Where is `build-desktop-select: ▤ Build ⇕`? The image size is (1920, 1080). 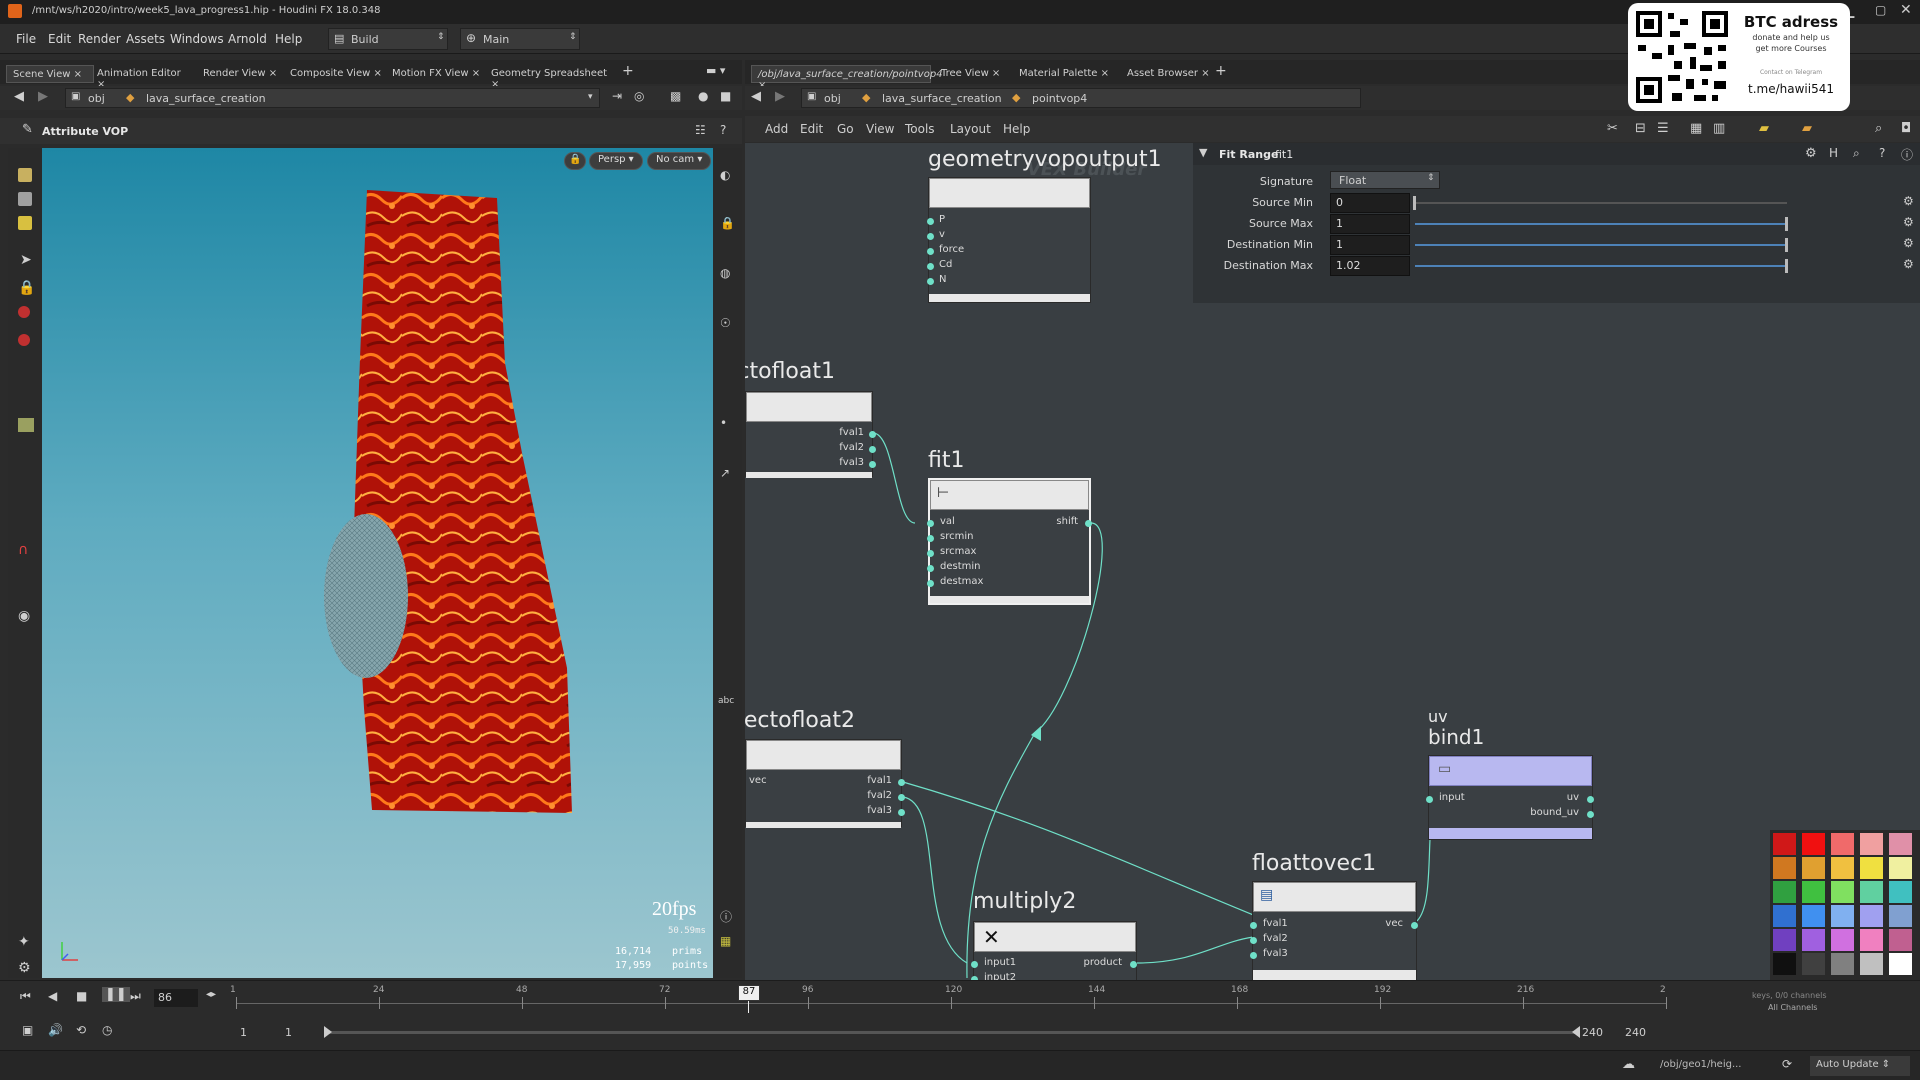 build-desktop-select: ▤ Build ⇕ is located at coordinates (388, 39).